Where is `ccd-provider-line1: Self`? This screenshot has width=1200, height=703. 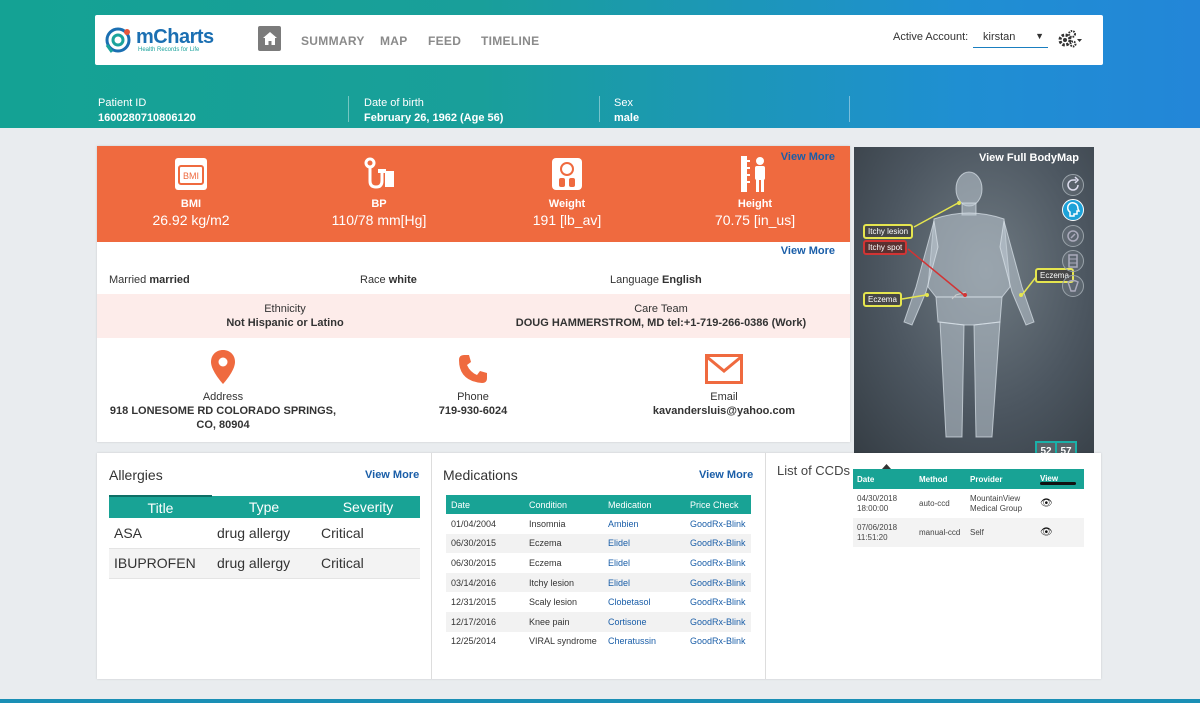 ccd-provider-line1: Self is located at coordinates (977, 532).